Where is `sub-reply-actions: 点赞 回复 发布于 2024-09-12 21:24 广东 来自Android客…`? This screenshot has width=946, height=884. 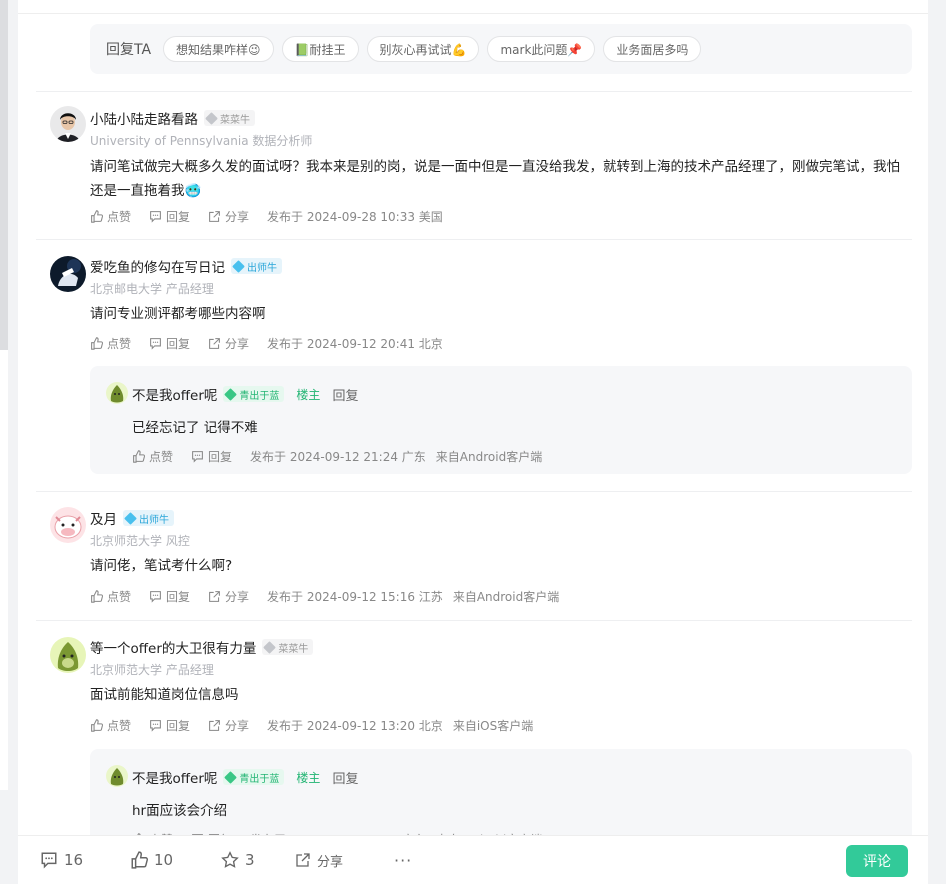
sub-reply-actions: 点赞 回复 发布于 2024-09-12 21:24 广东 来自Android客… is located at coordinates (337, 456).